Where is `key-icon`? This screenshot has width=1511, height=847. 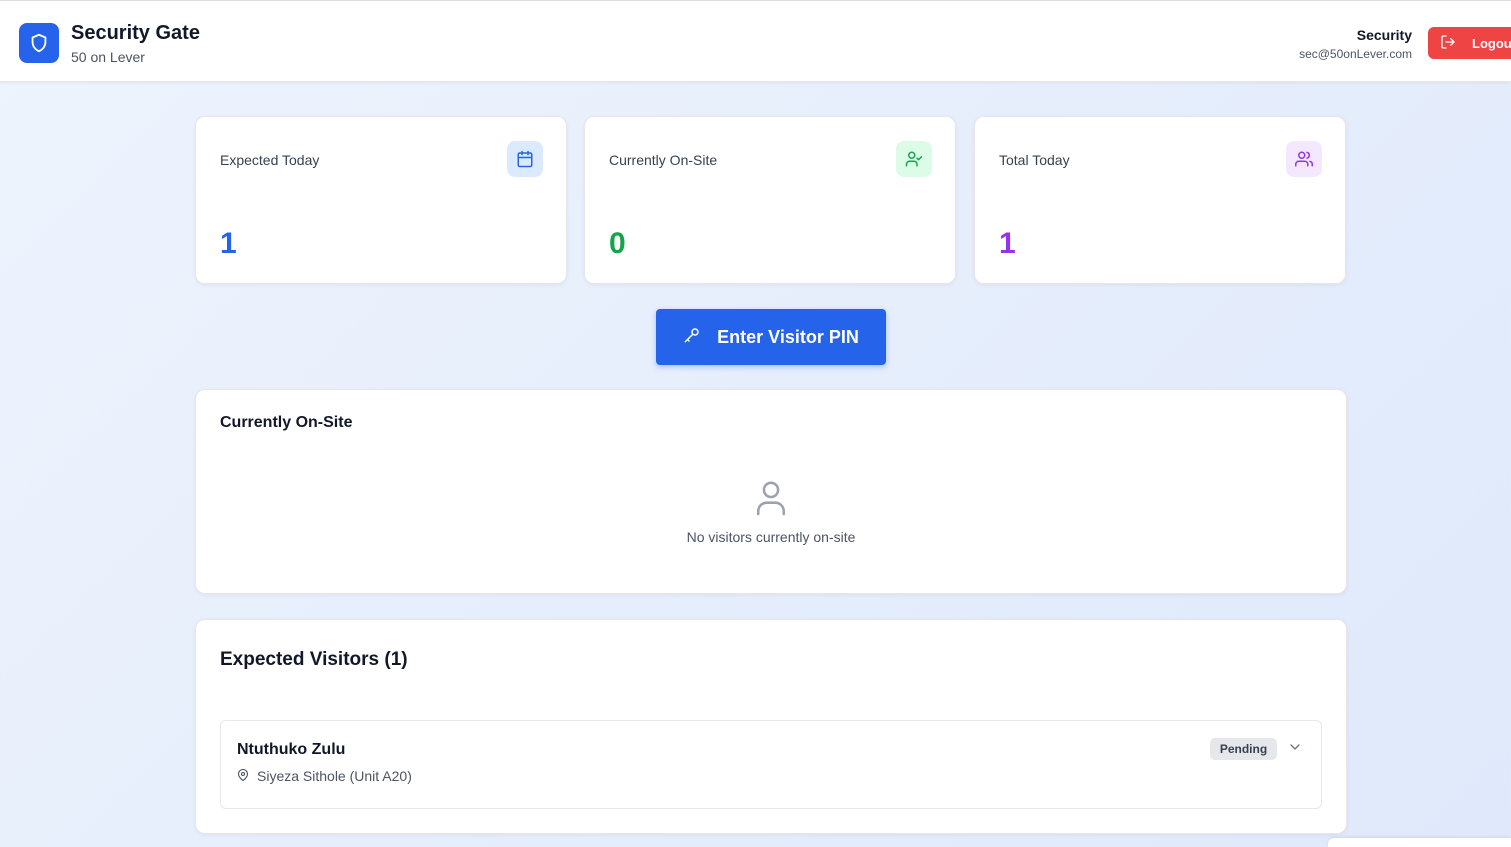 key-icon is located at coordinates (692, 337).